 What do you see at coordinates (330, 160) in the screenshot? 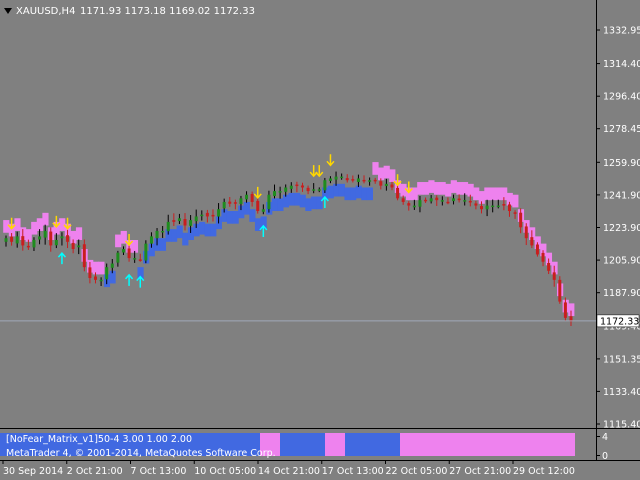
I see `arrow-down-icon` at bounding box center [330, 160].